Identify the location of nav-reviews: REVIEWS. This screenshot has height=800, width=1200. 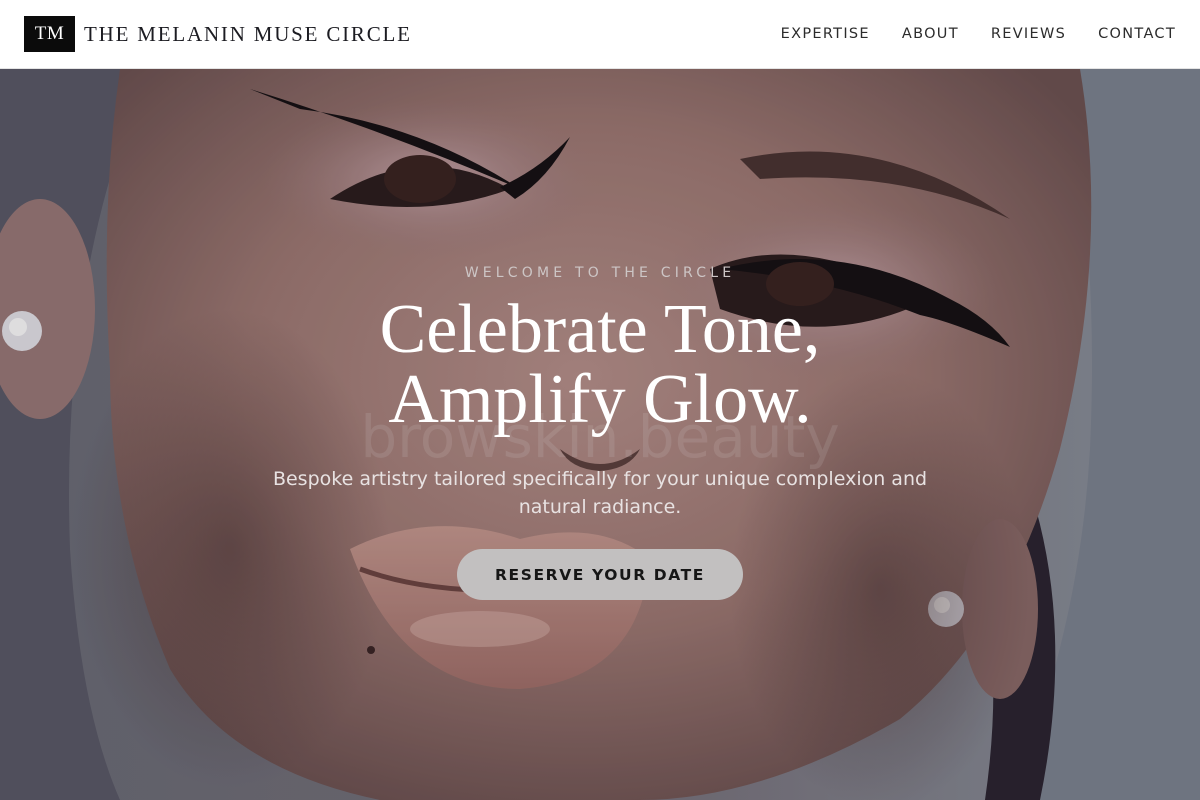
(1028, 34).